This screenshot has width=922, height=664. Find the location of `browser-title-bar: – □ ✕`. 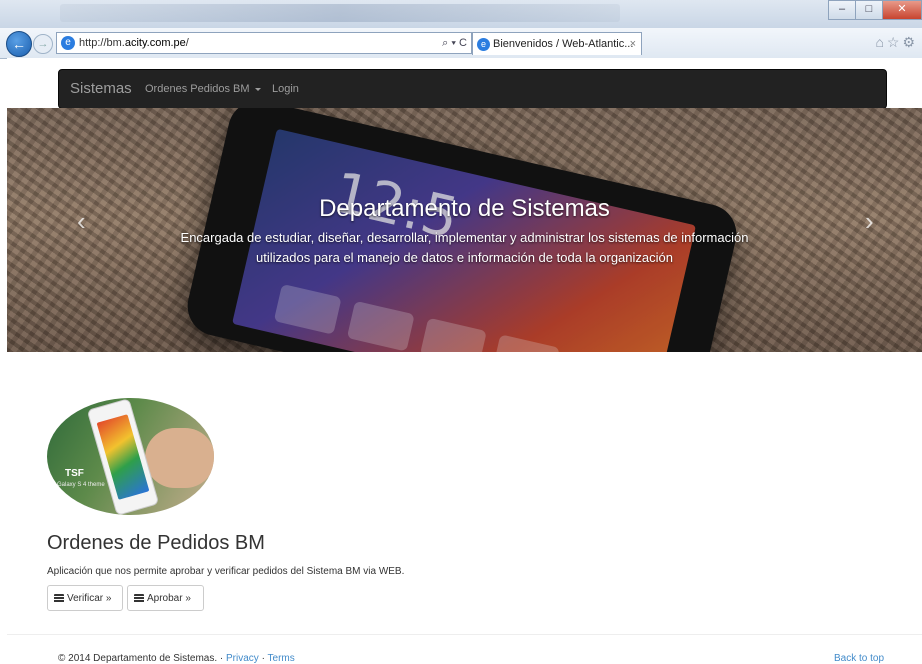

browser-title-bar: – □ ✕ is located at coordinates (461, 14).